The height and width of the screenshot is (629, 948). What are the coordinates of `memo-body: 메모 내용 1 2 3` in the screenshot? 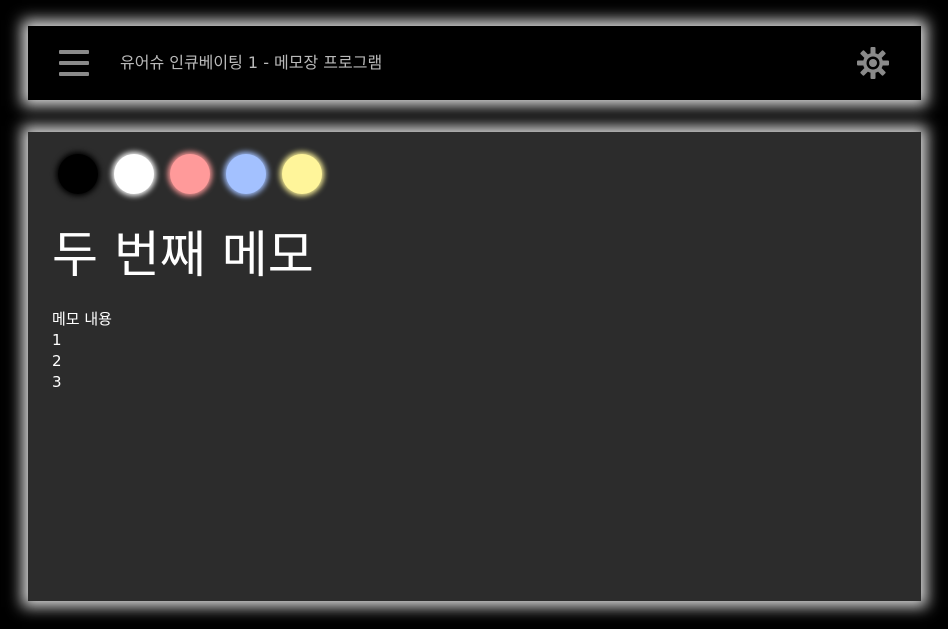 It's located at (82, 351).